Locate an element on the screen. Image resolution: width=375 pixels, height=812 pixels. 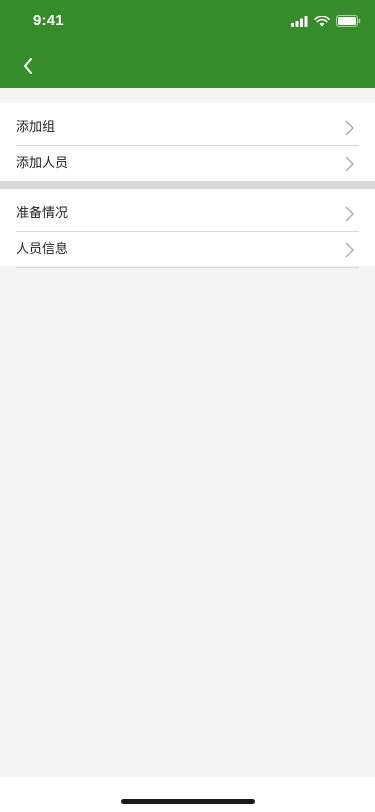
signal-icon is located at coordinates (299, 21).